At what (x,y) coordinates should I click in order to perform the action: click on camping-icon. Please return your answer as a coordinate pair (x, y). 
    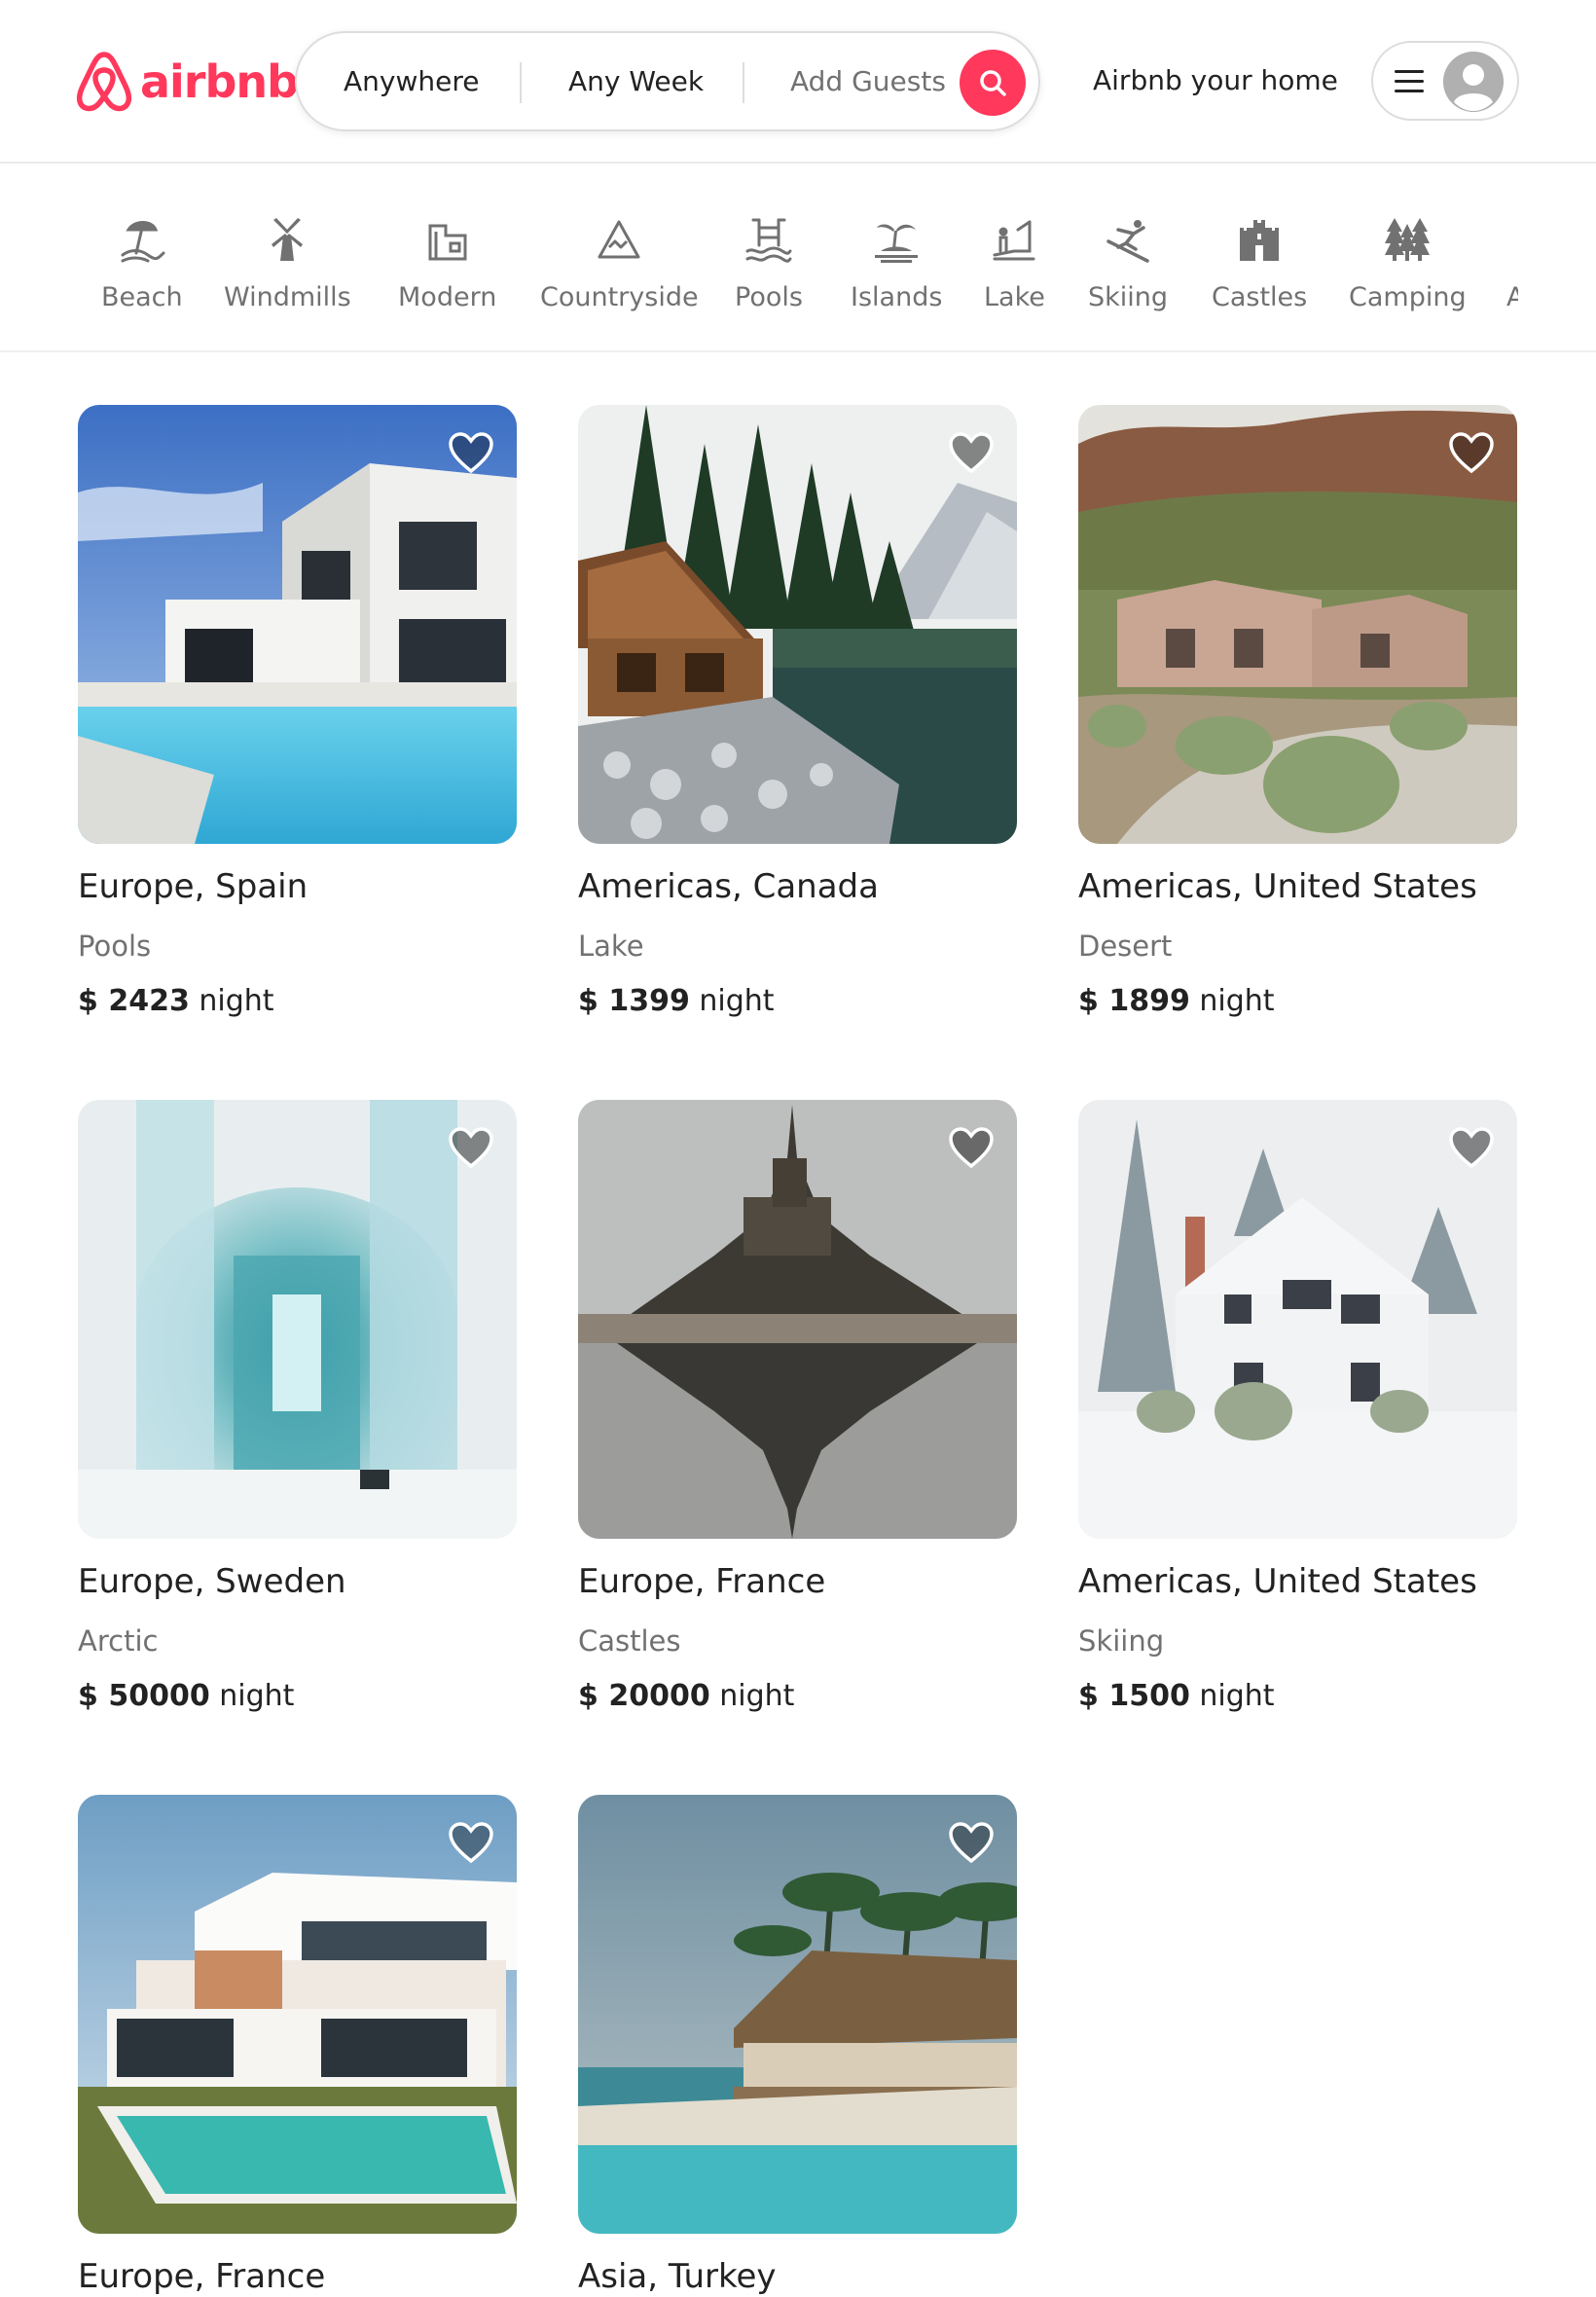
    Looking at the image, I should click on (1407, 239).